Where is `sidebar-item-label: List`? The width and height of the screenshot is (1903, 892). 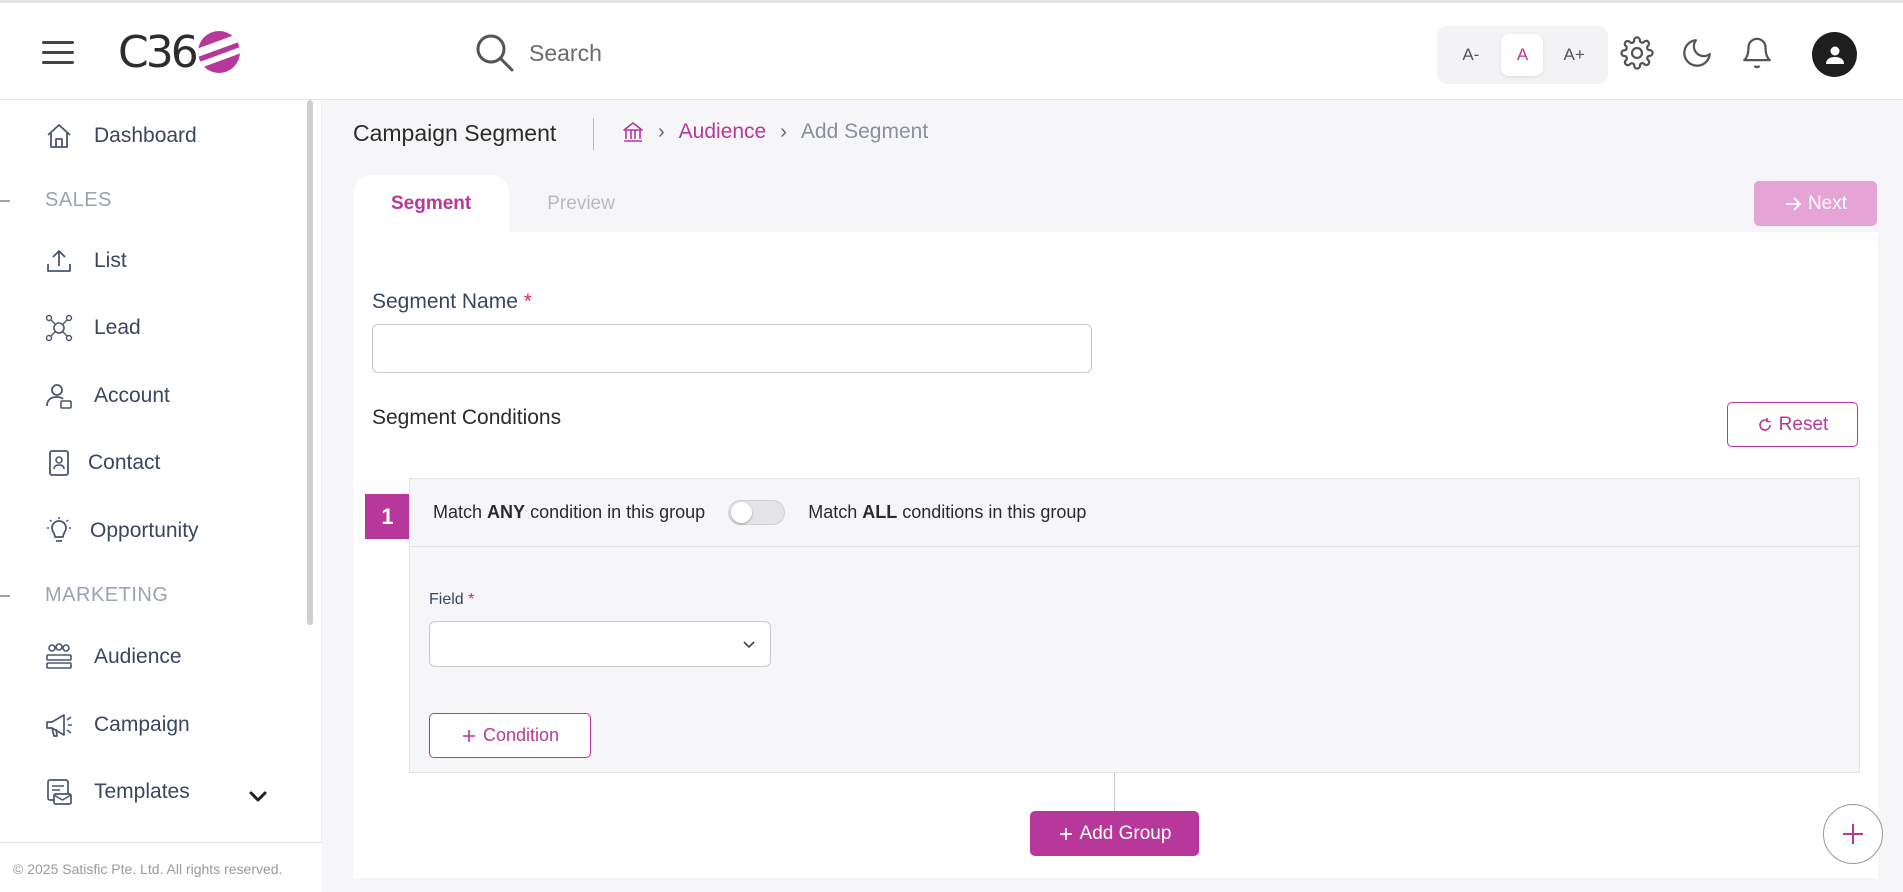
sidebar-item-label: List is located at coordinates (110, 260).